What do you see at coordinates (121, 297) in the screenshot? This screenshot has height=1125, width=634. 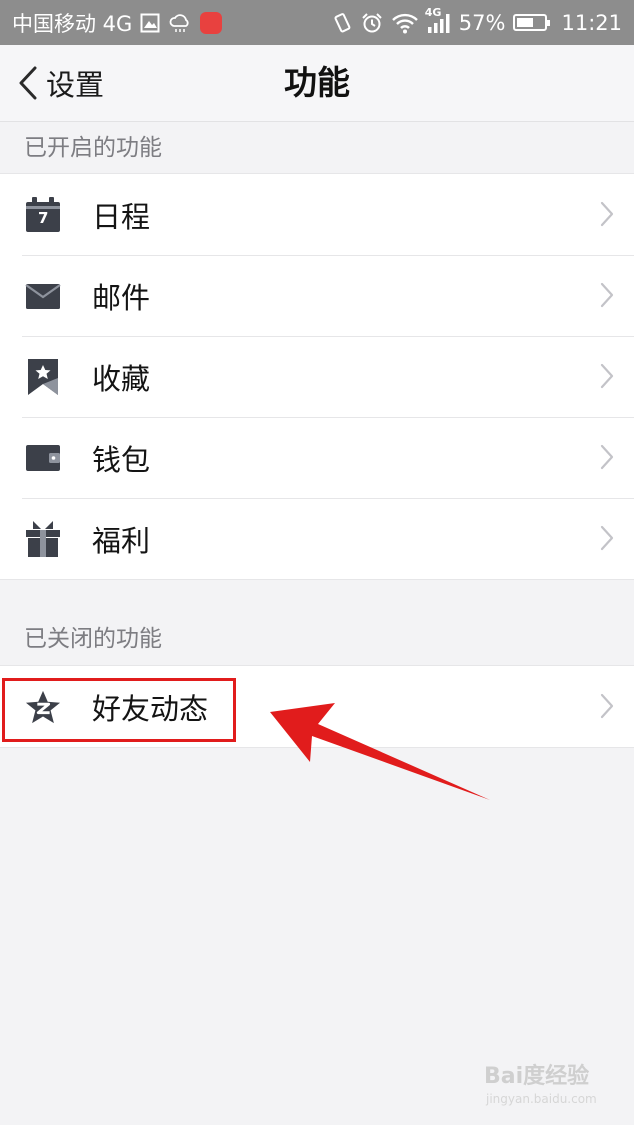 I see `feature-label-mail: 邮件` at bounding box center [121, 297].